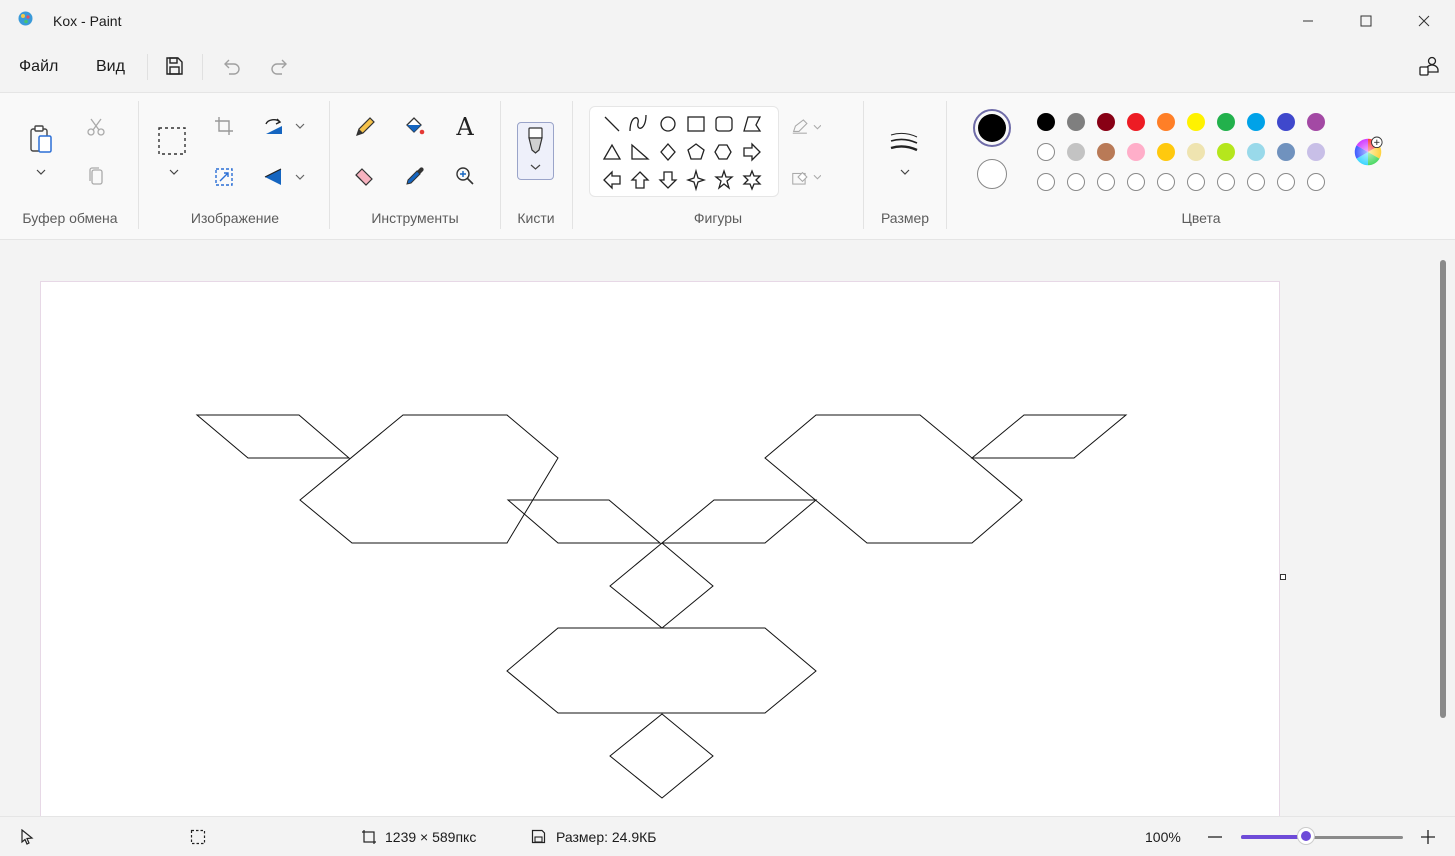 The width and height of the screenshot is (1455, 856). Describe the element at coordinates (992, 174) in the screenshot. I see `secondary-color-button` at that location.